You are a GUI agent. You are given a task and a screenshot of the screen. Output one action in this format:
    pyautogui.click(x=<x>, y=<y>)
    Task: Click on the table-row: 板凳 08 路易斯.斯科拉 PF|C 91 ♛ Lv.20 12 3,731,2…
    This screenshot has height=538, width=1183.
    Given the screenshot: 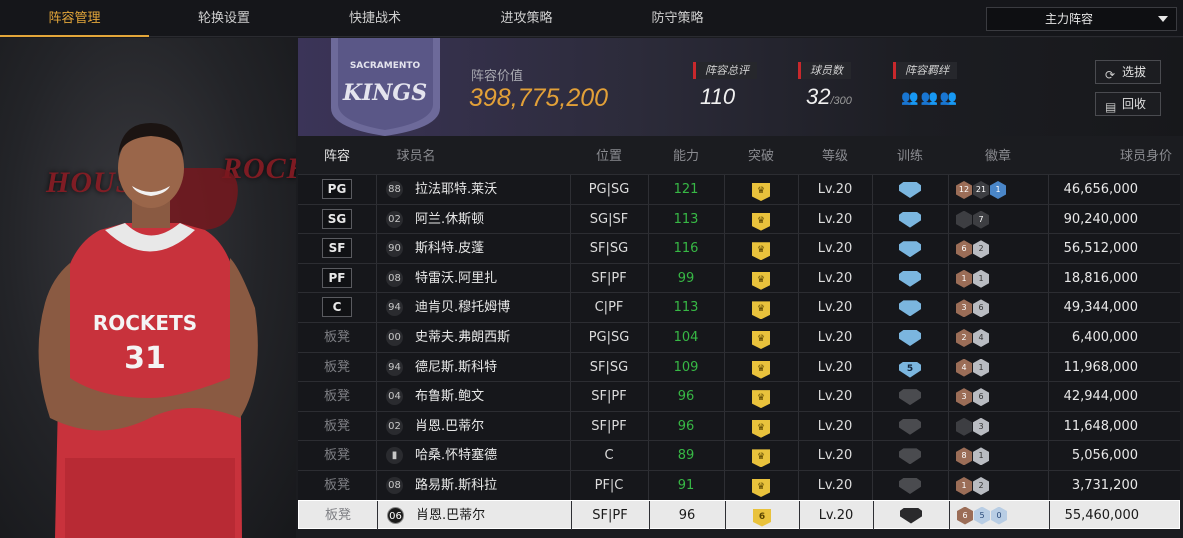 What is the action you would take?
    pyautogui.click(x=739, y=484)
    